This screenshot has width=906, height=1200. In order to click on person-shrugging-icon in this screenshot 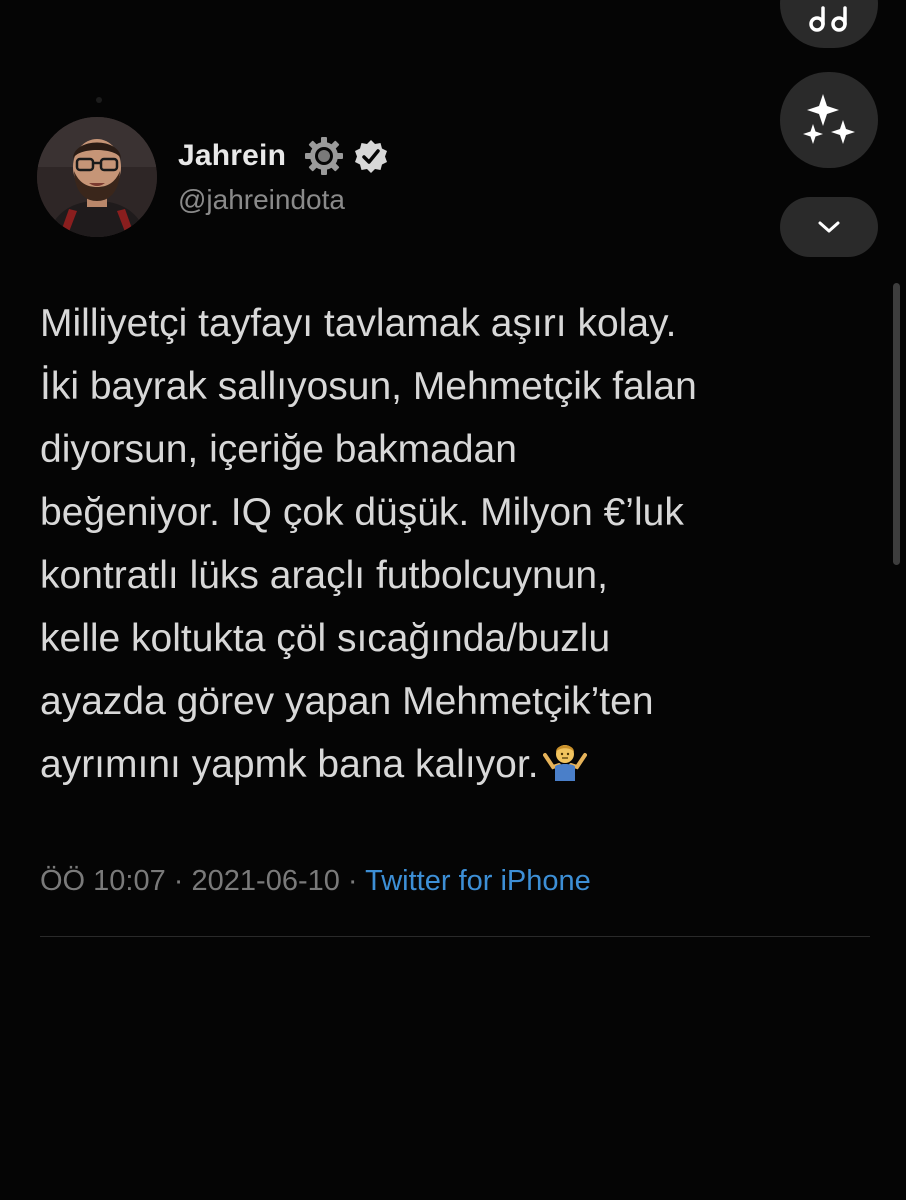, I will do `click(564, 768)`.